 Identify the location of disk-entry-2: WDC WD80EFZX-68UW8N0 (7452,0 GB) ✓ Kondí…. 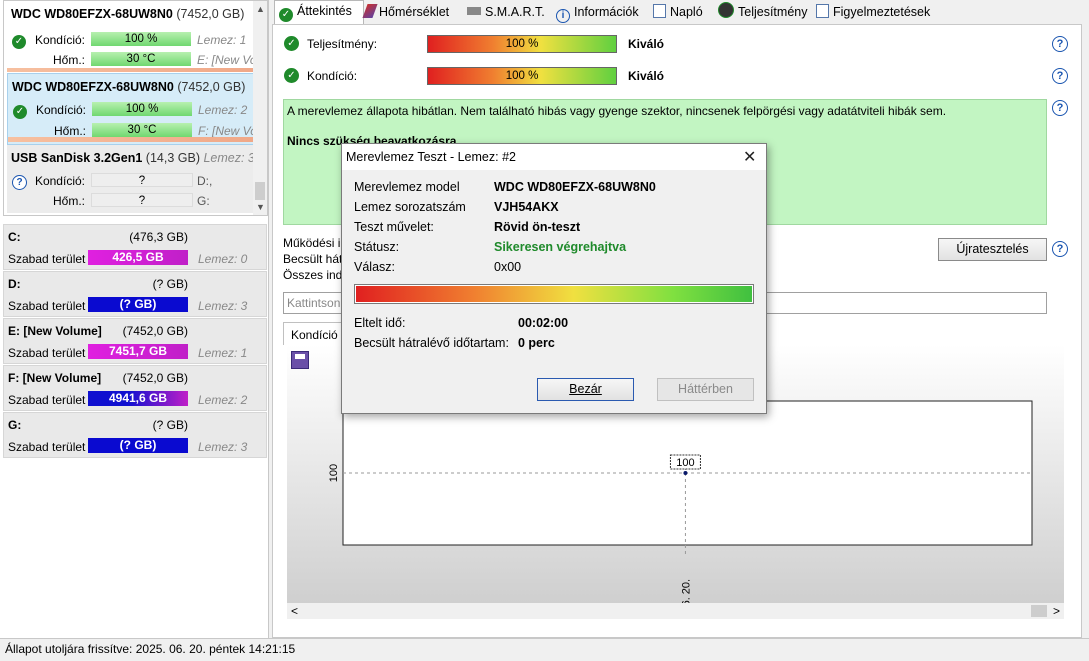
(131, 109).